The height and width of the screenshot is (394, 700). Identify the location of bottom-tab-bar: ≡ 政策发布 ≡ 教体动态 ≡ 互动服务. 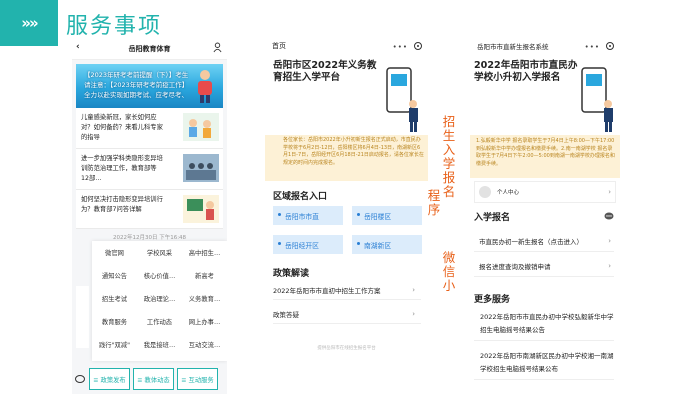
(149, 379).